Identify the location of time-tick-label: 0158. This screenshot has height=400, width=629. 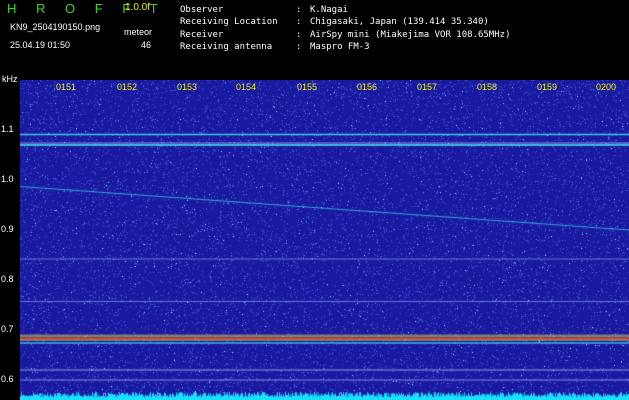
(487, 87).